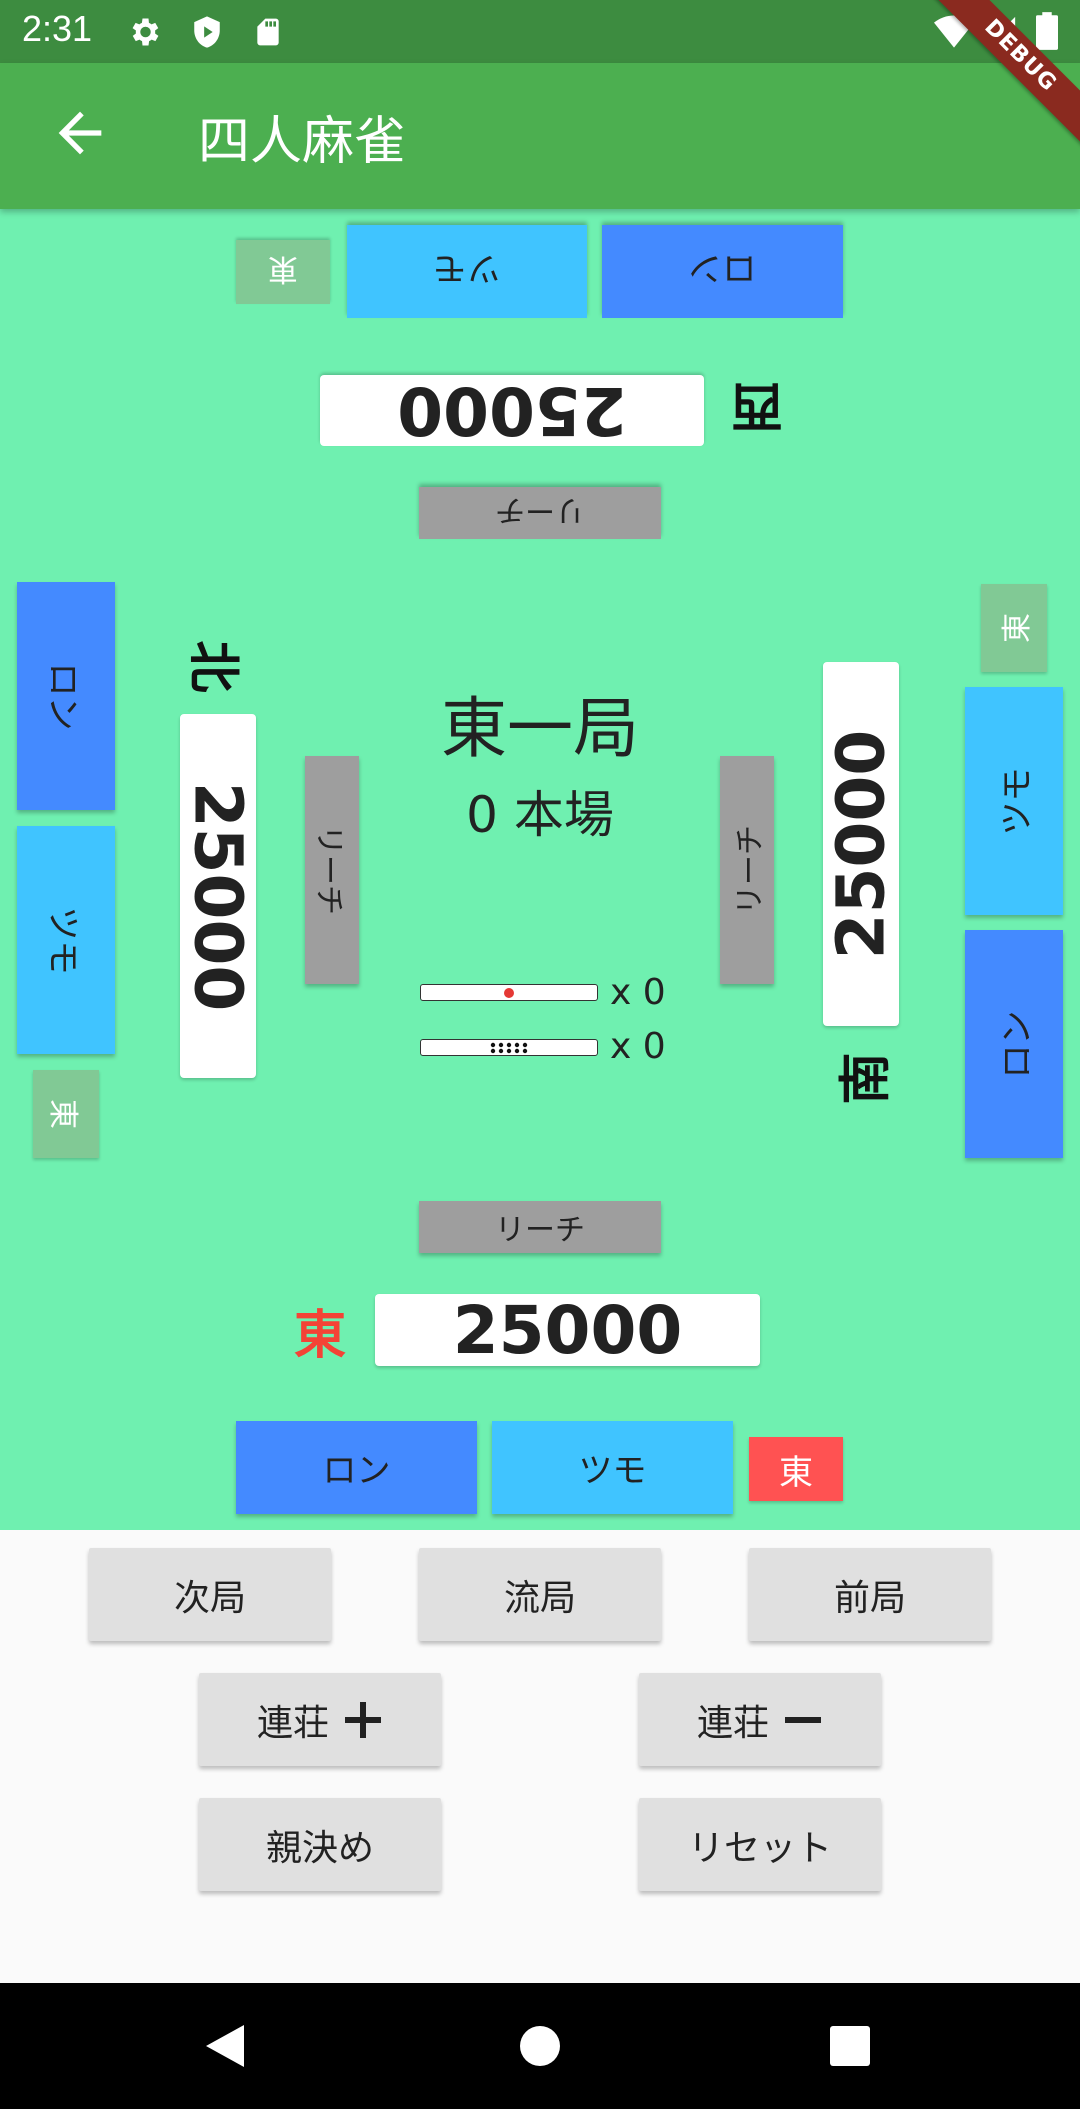 This screenshot has height=2109, width=1080. I want to click on round-name: 東一局, so click(540, 728).